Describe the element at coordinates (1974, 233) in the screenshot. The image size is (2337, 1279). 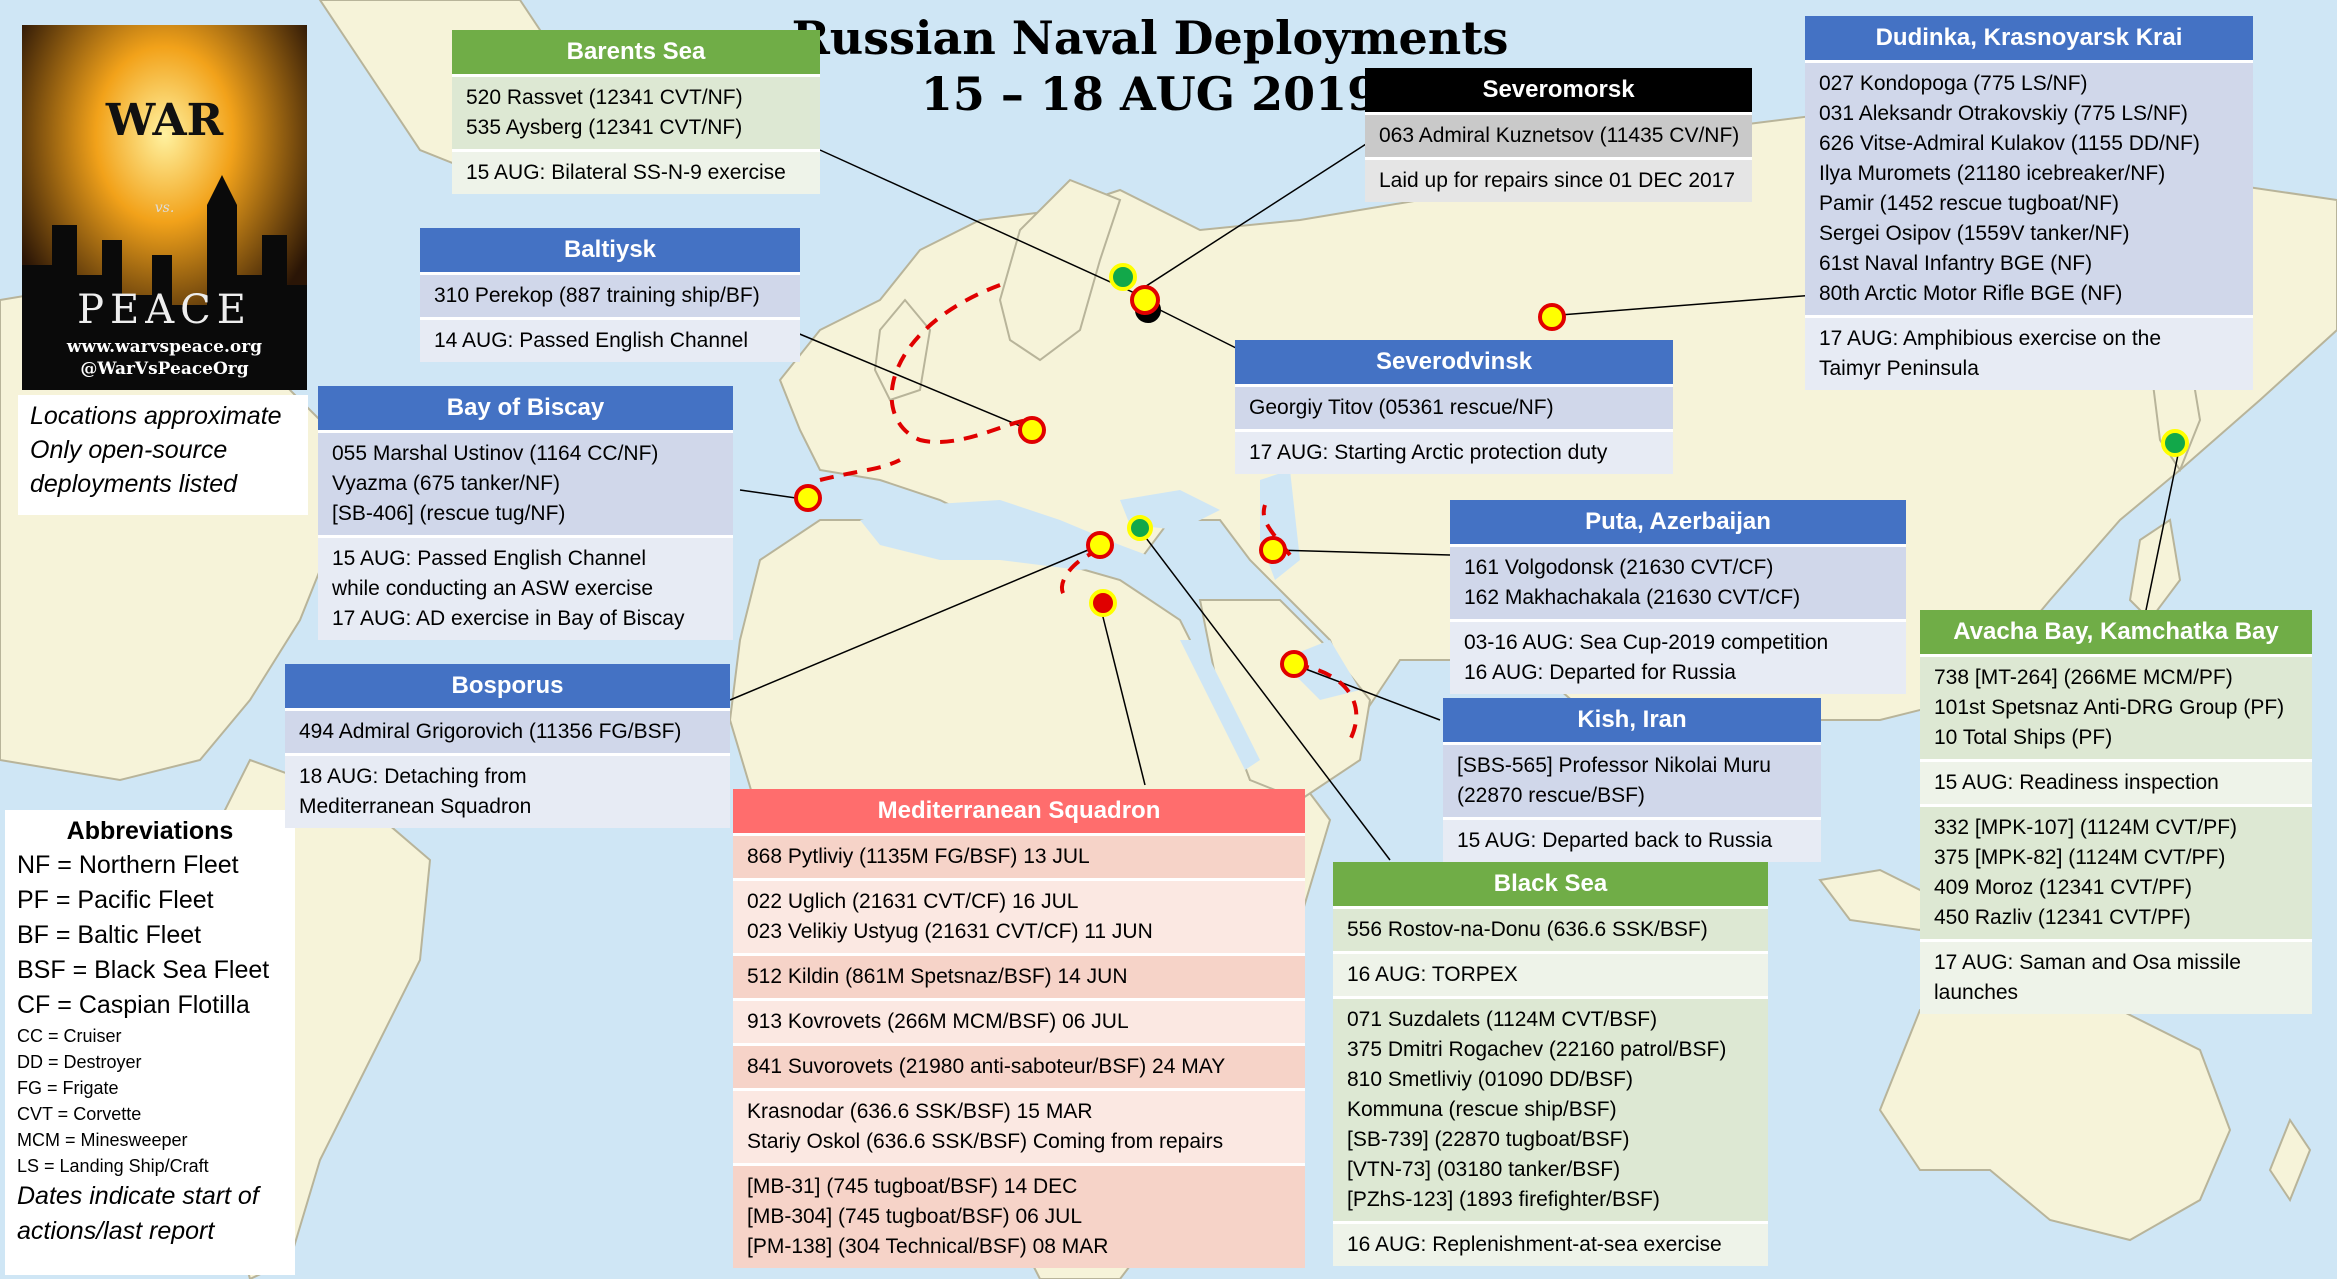
I see `dudinka-box-line: Sergei Osipov (1559V tanker/NF)` at that location.